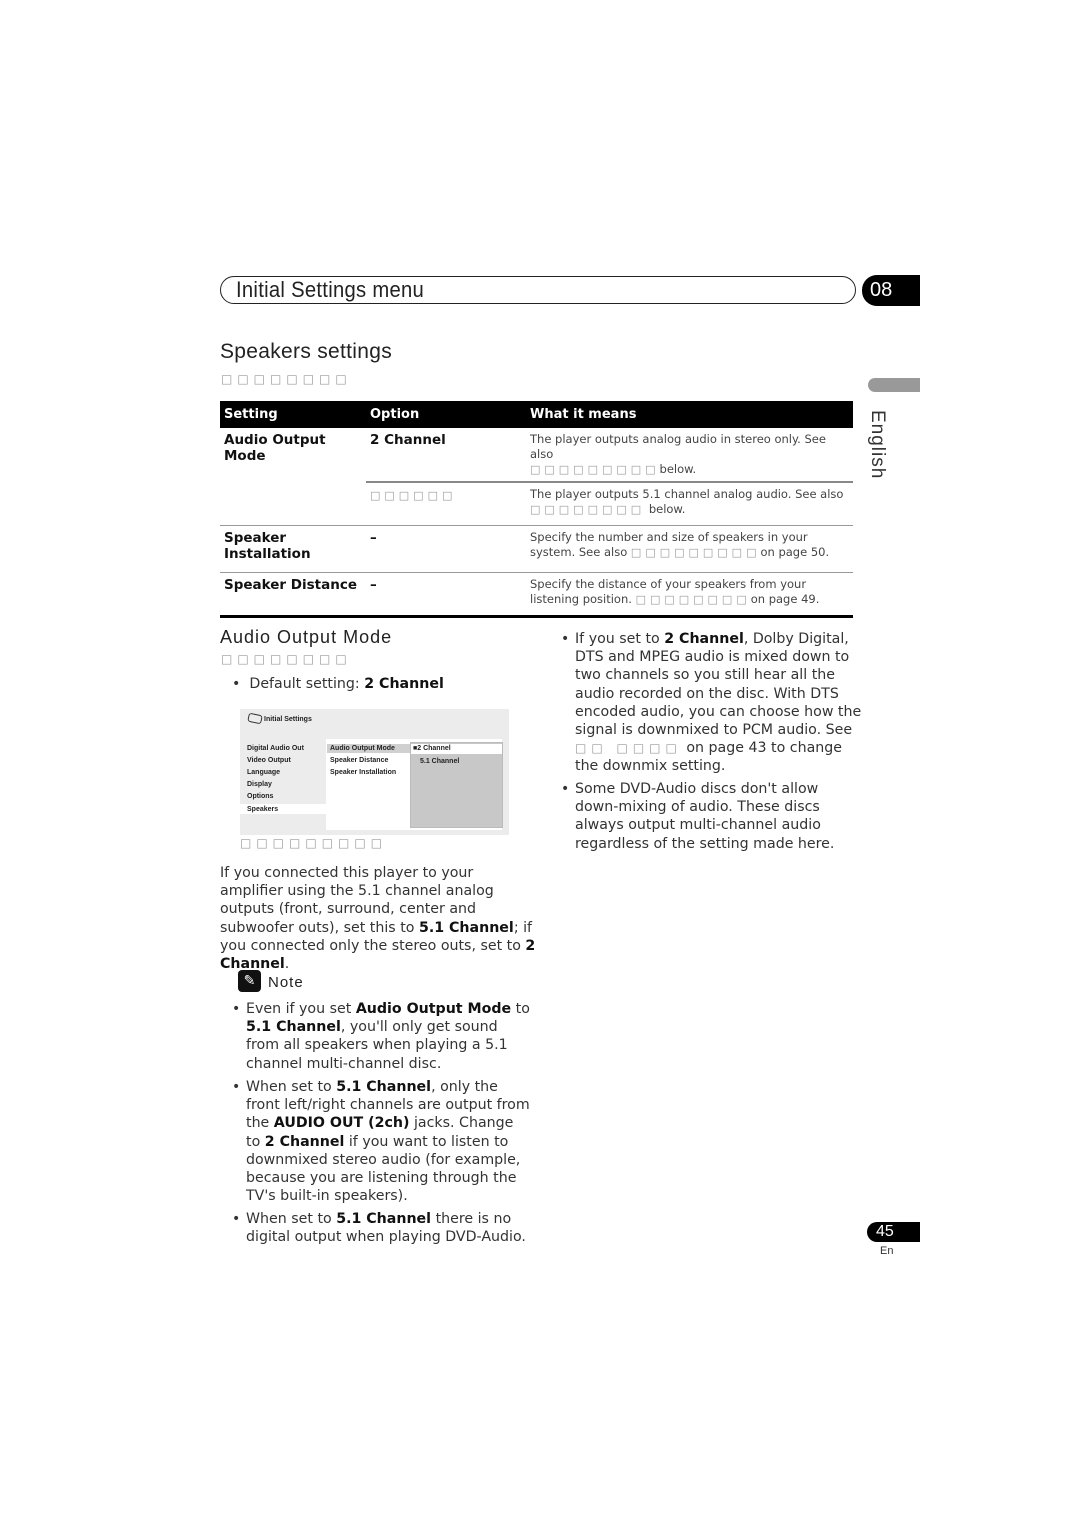 The width and height of the screenshot is (1080, 1528). What do you see at coordinates (306, 351) in the screenshot?
I see `section-title: Speakers settings` at bounding box center [306, 351].